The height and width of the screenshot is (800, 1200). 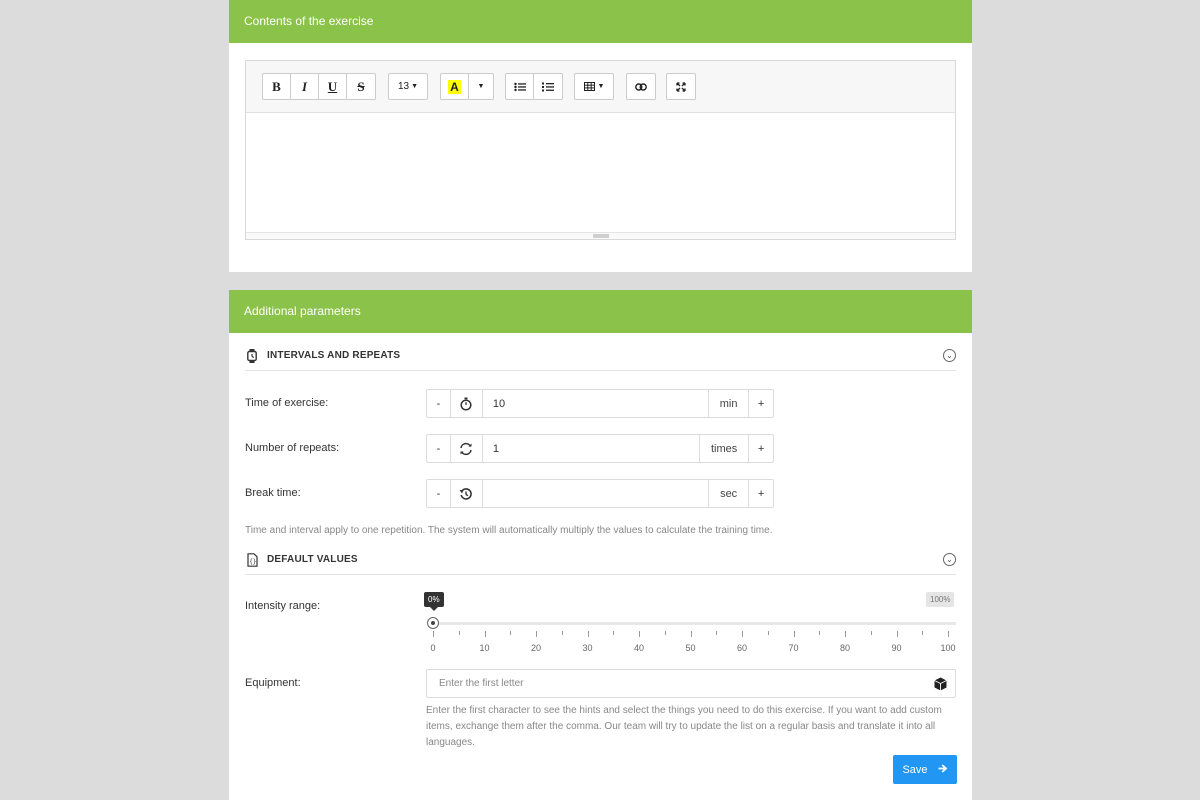 I want to click on ordered-list-button, so click(x=548, y=86).